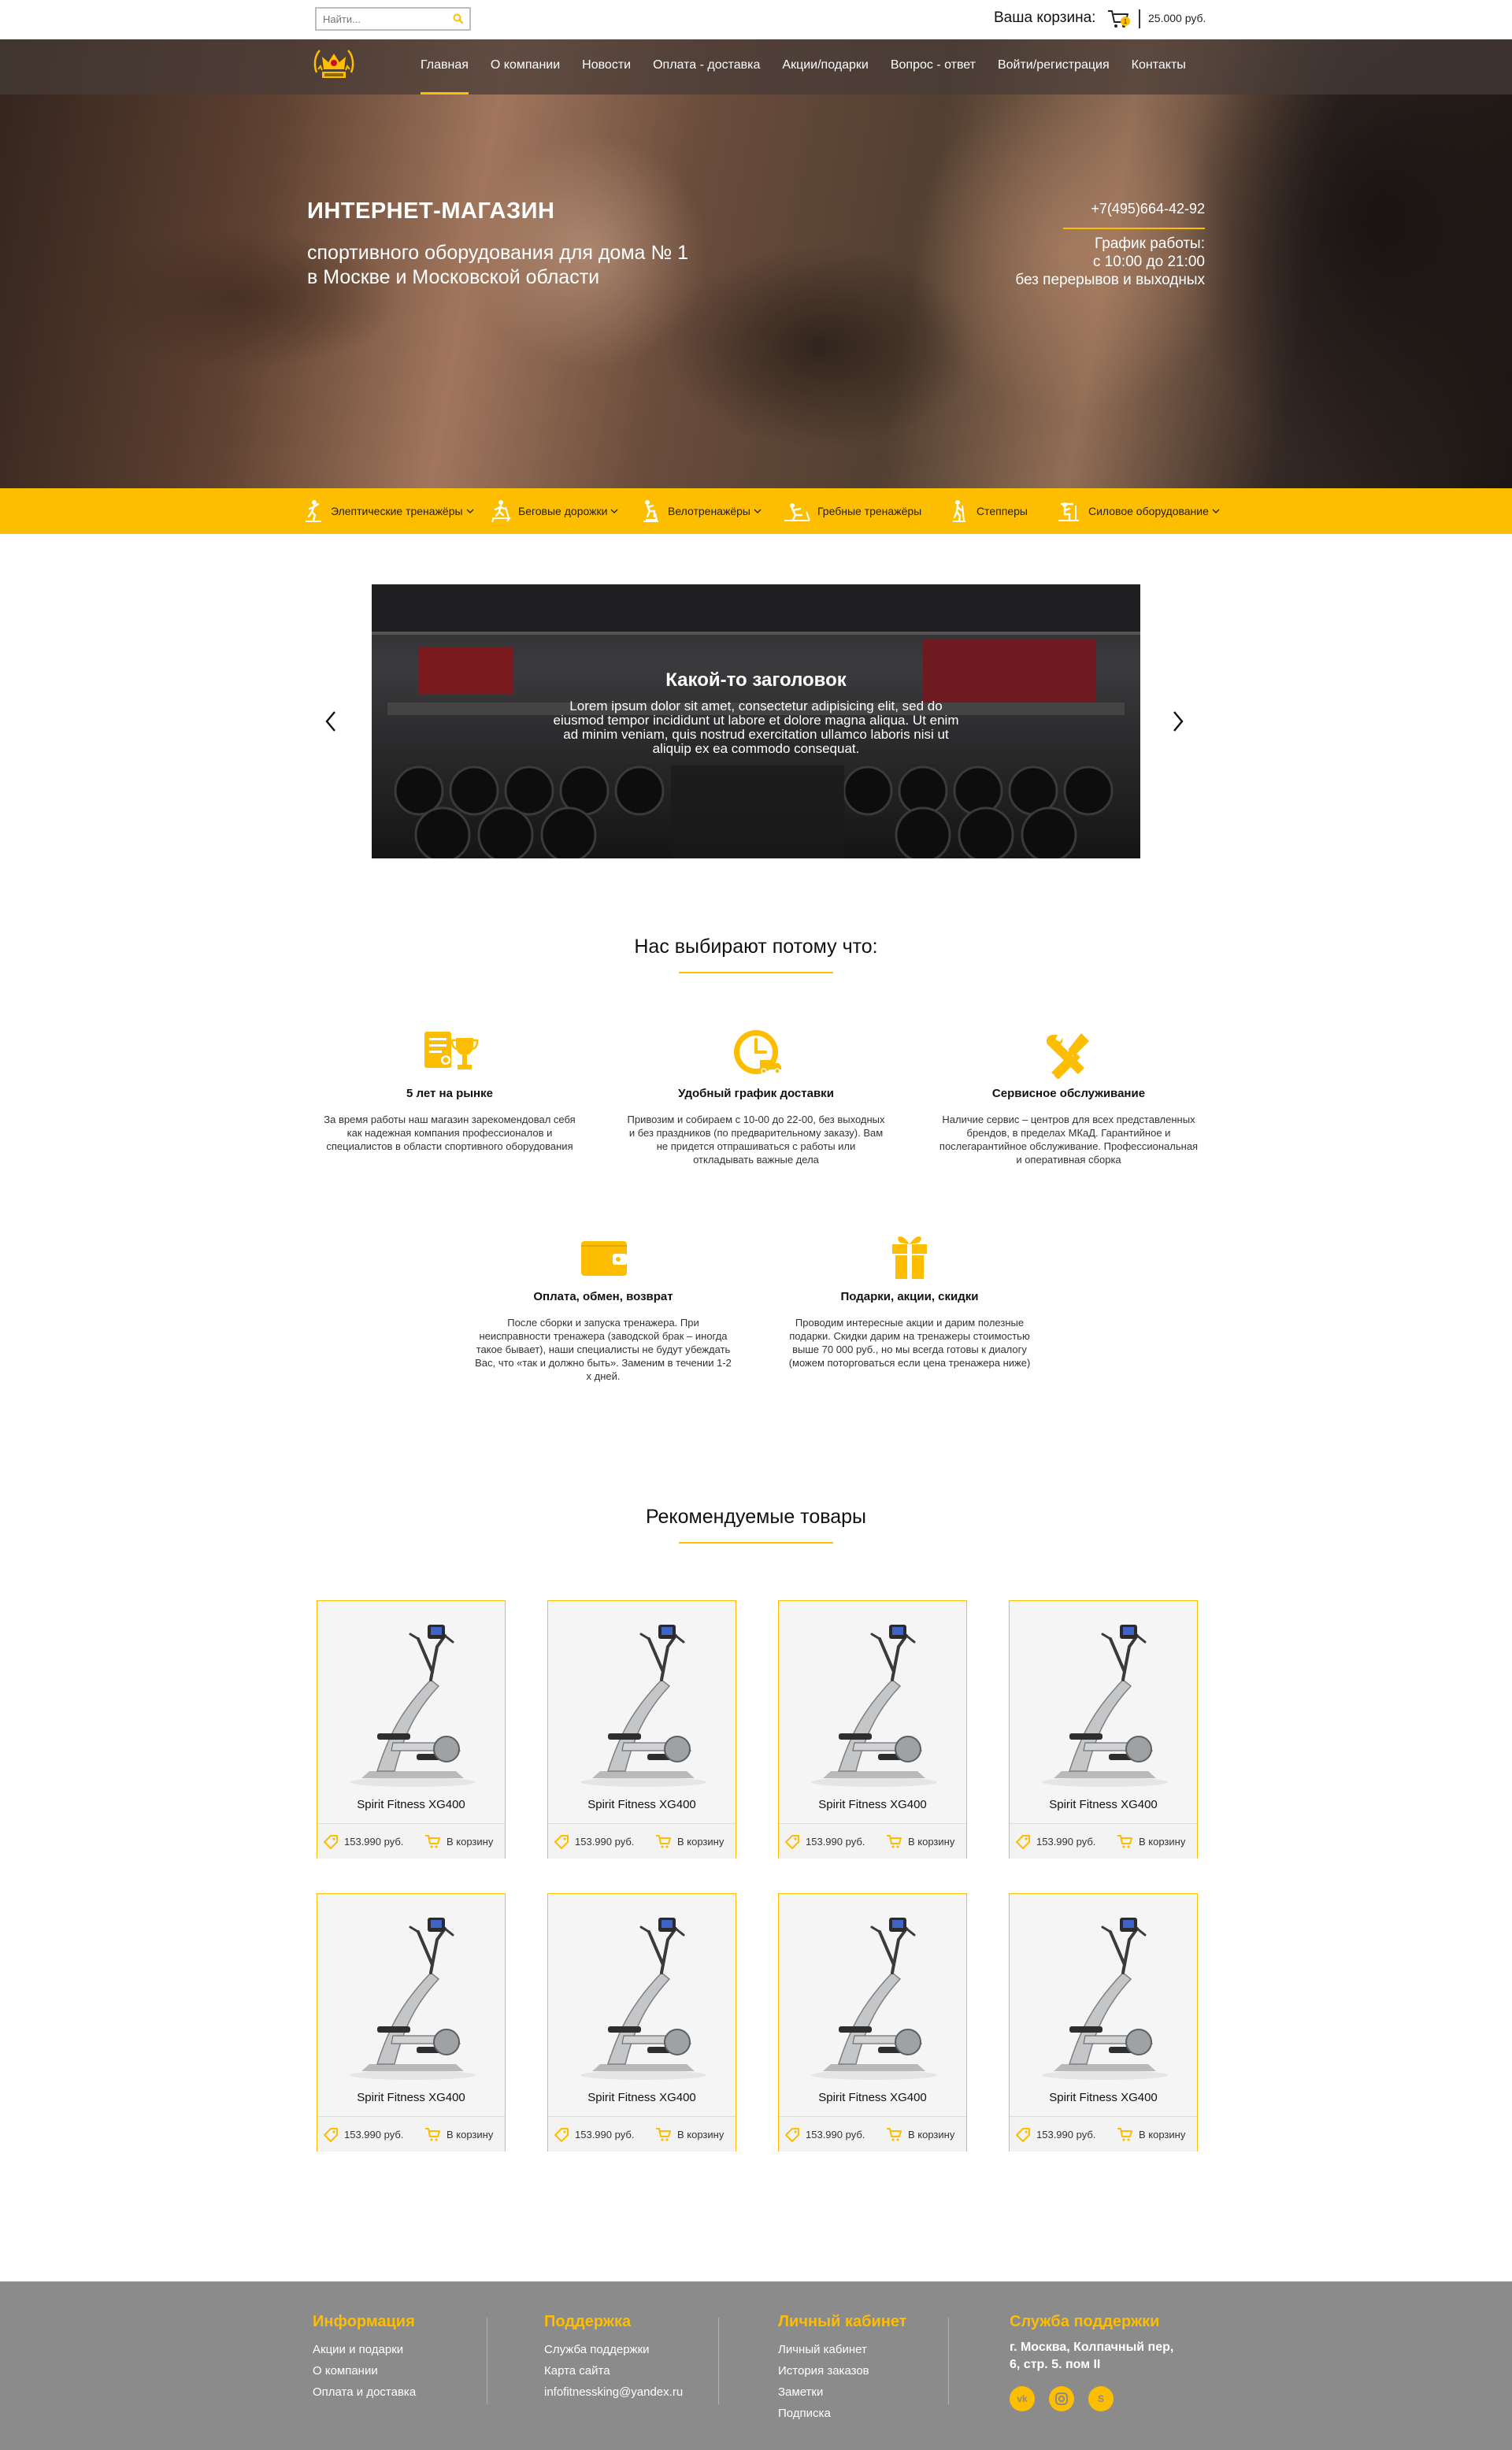 The height and width of the screenshot is (2450, 1512). What do you see at coordinates (334, 66) in the screenshot?
I see `crown-logo-icon` at bounding box center [334, 66].